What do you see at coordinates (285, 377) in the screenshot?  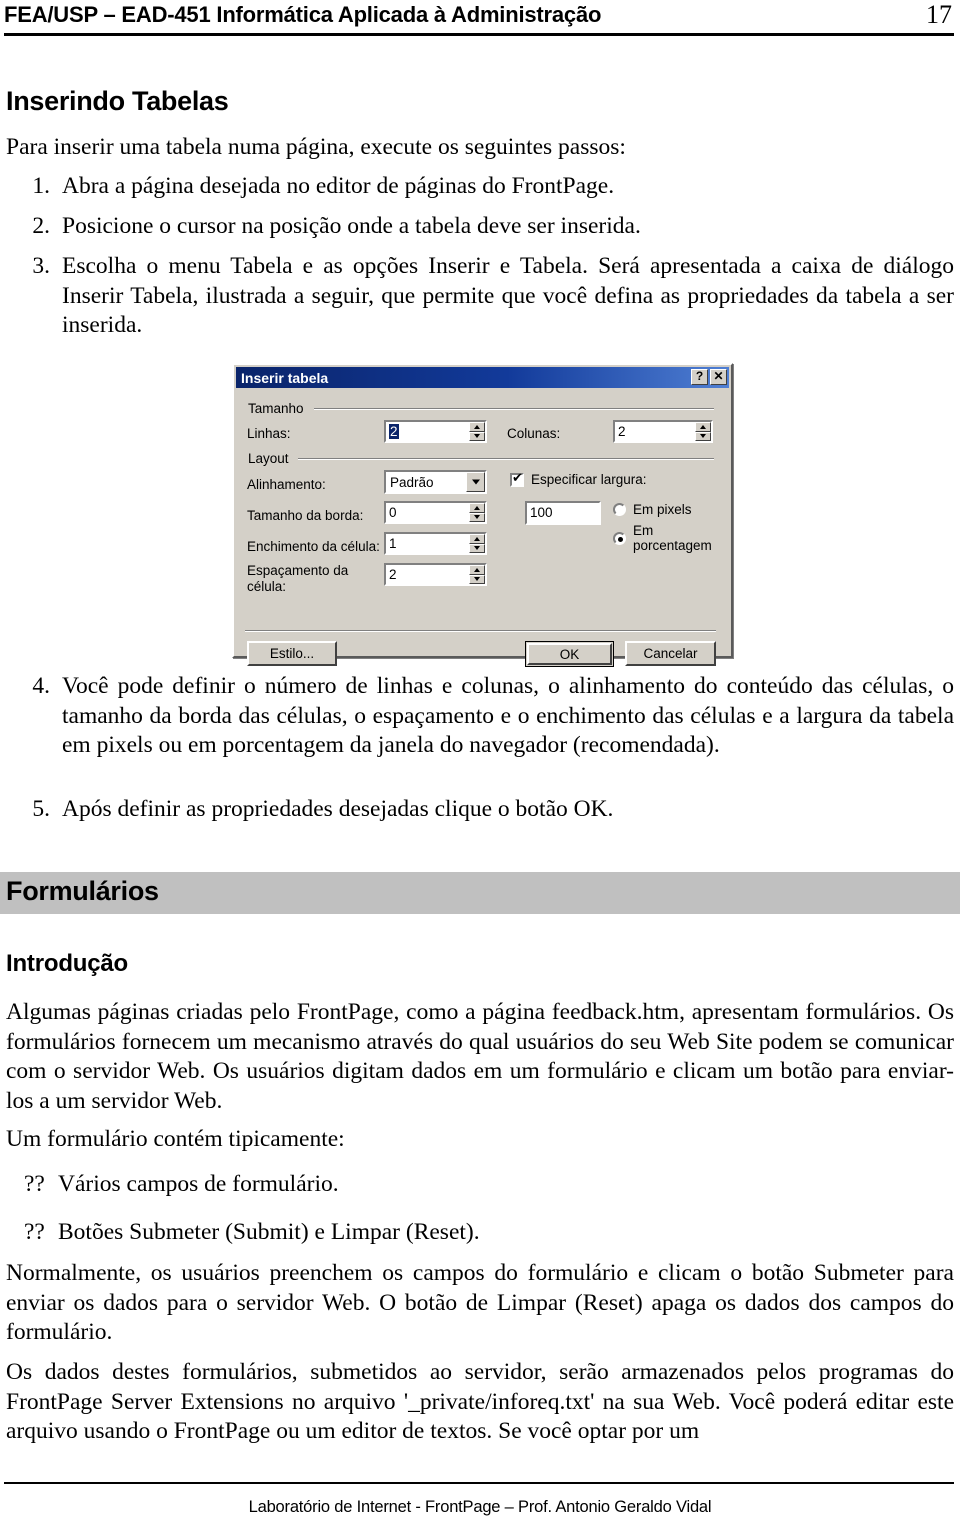 I see `dialog-title: Inserir tabela` at bounding box center [285, 377].